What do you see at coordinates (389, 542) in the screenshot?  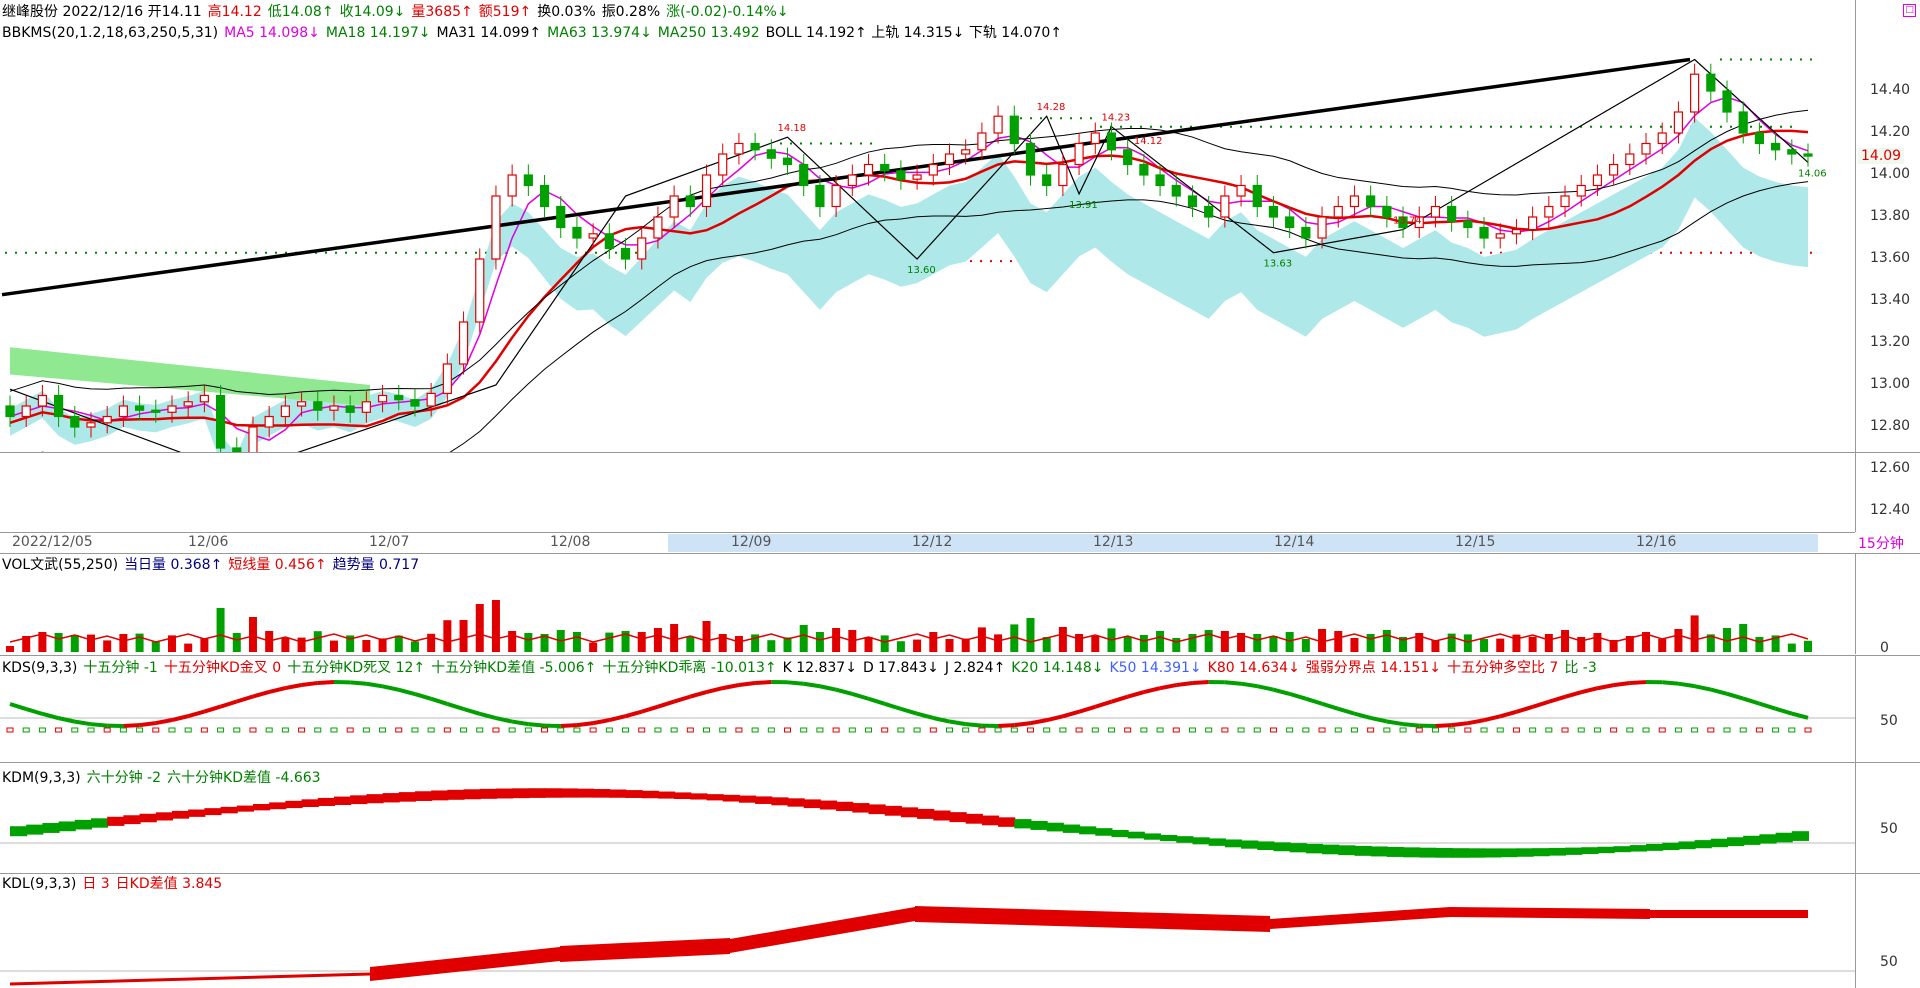 I see `date-label: 12/07` at bounding box center [389, 542].